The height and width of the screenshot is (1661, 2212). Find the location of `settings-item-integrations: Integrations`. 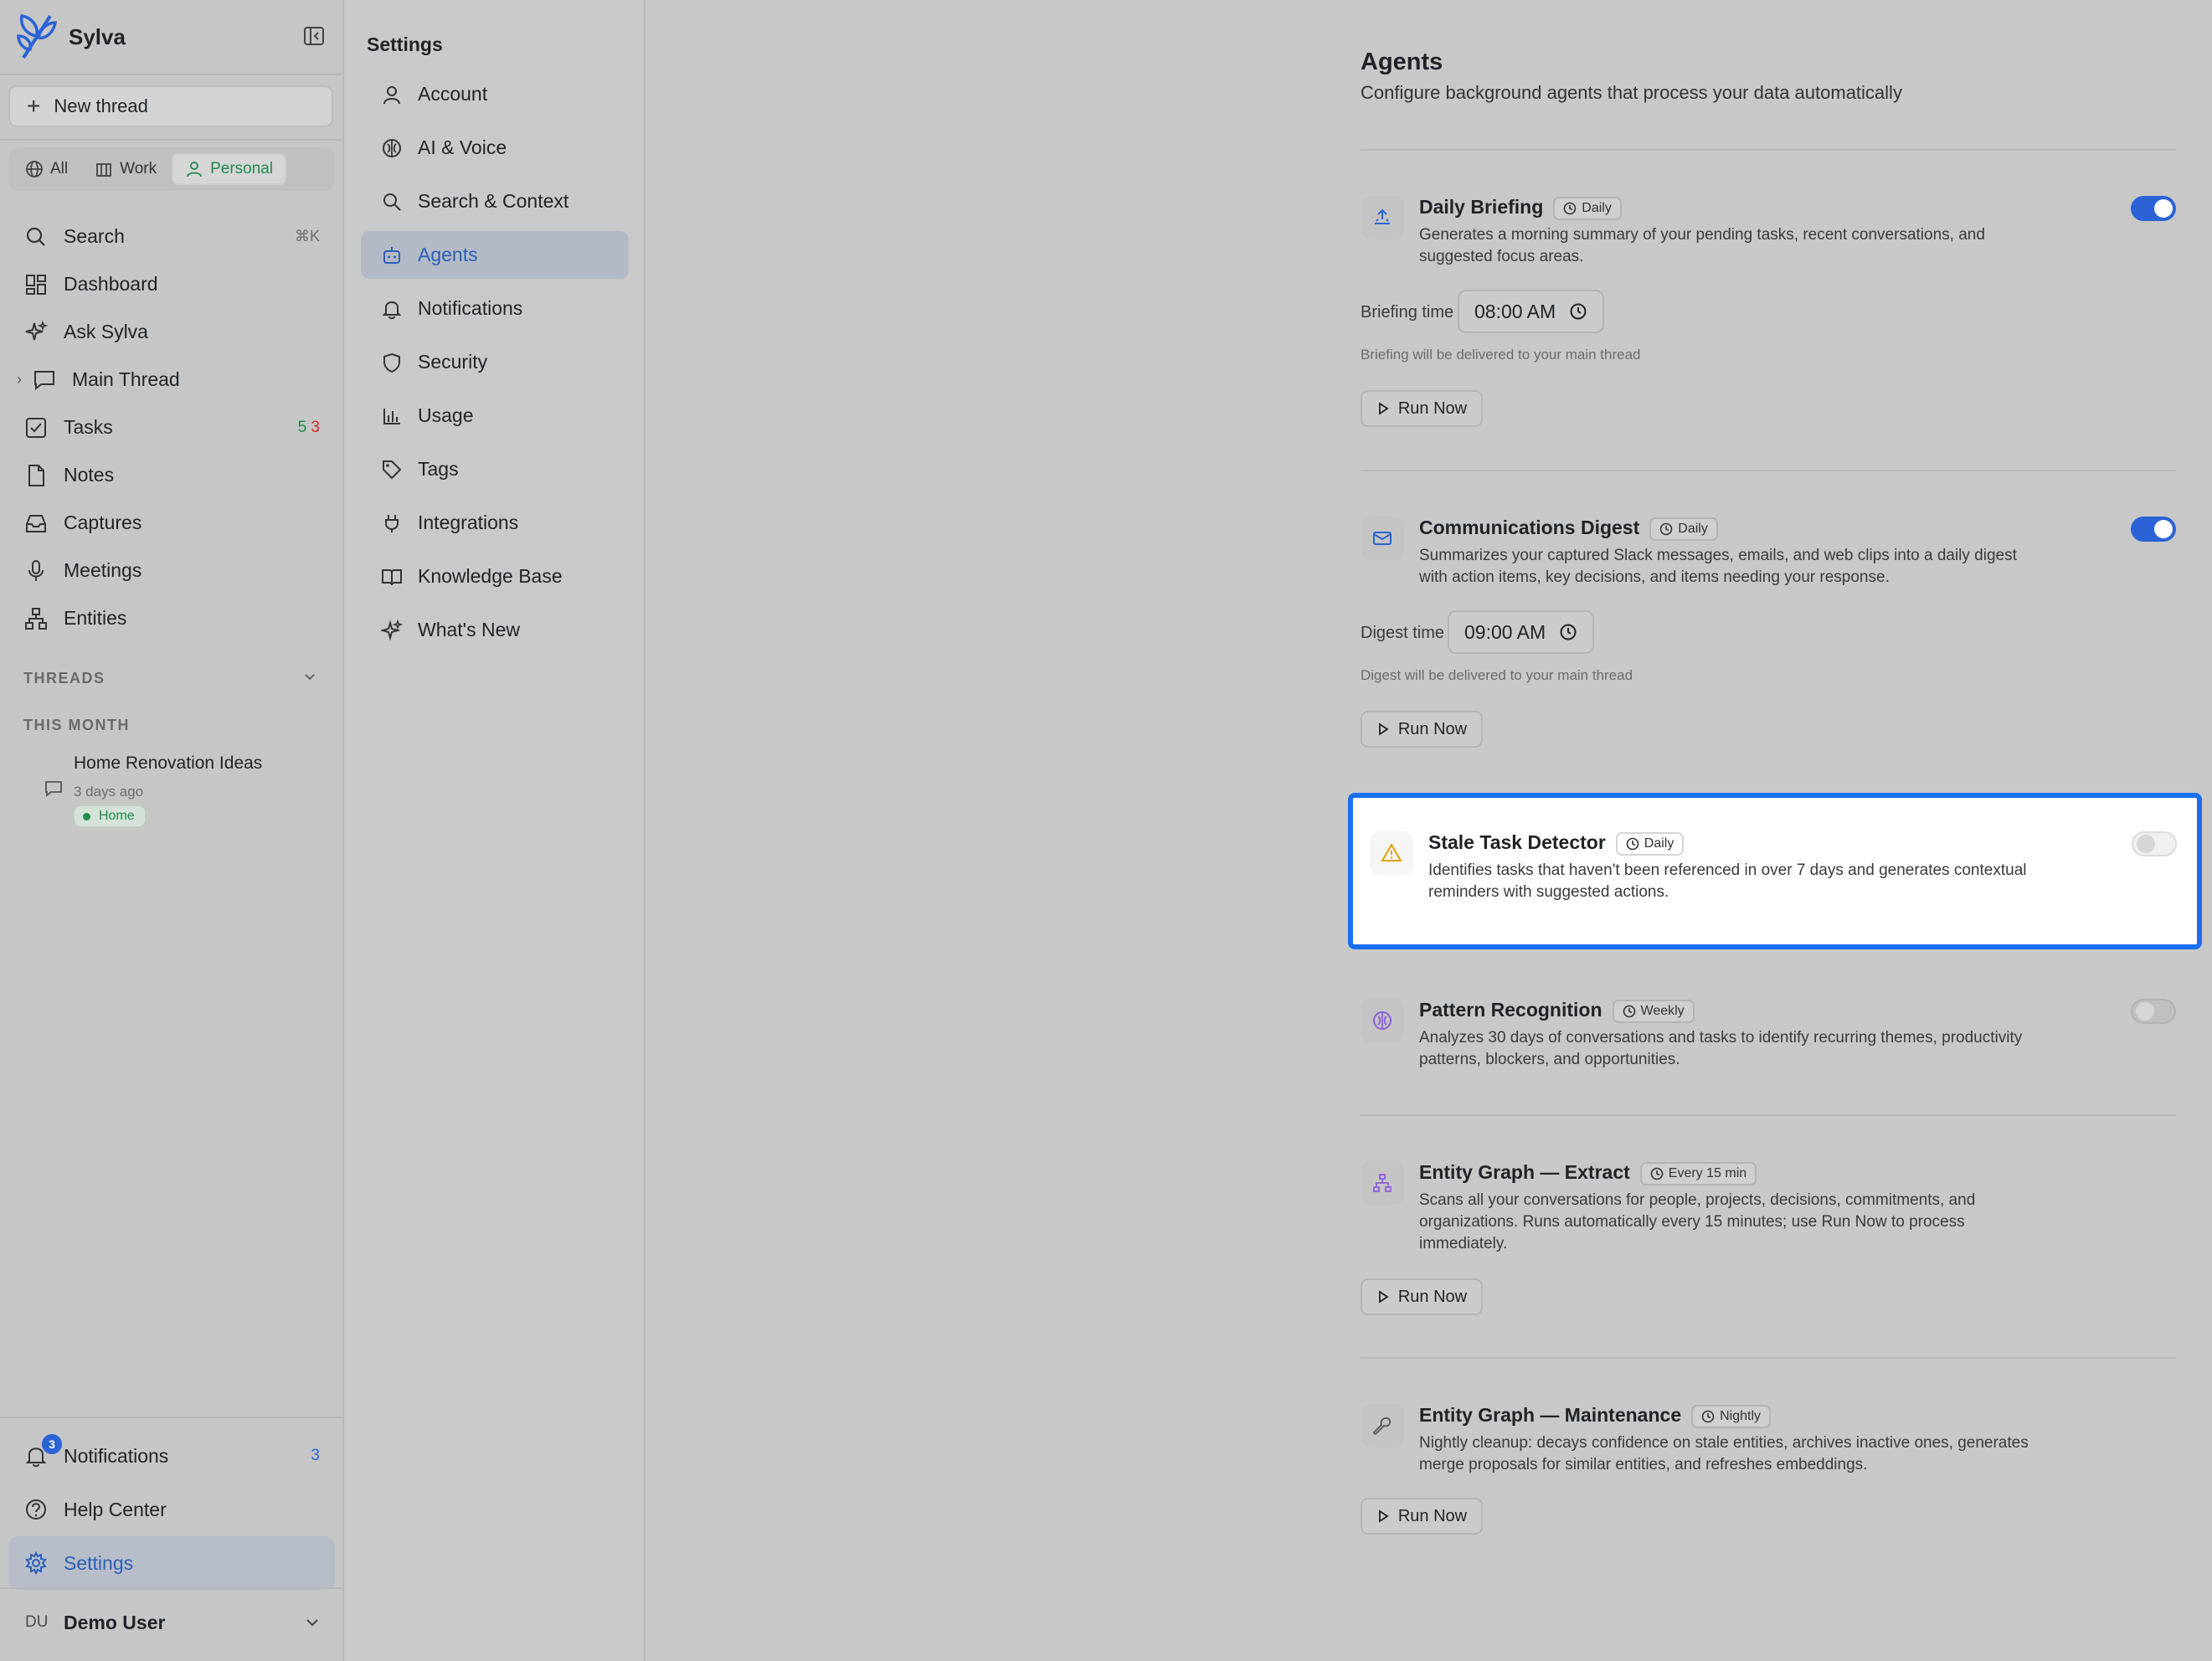

settings-item-integrations: Integrations is located at coordinates (495, 523).